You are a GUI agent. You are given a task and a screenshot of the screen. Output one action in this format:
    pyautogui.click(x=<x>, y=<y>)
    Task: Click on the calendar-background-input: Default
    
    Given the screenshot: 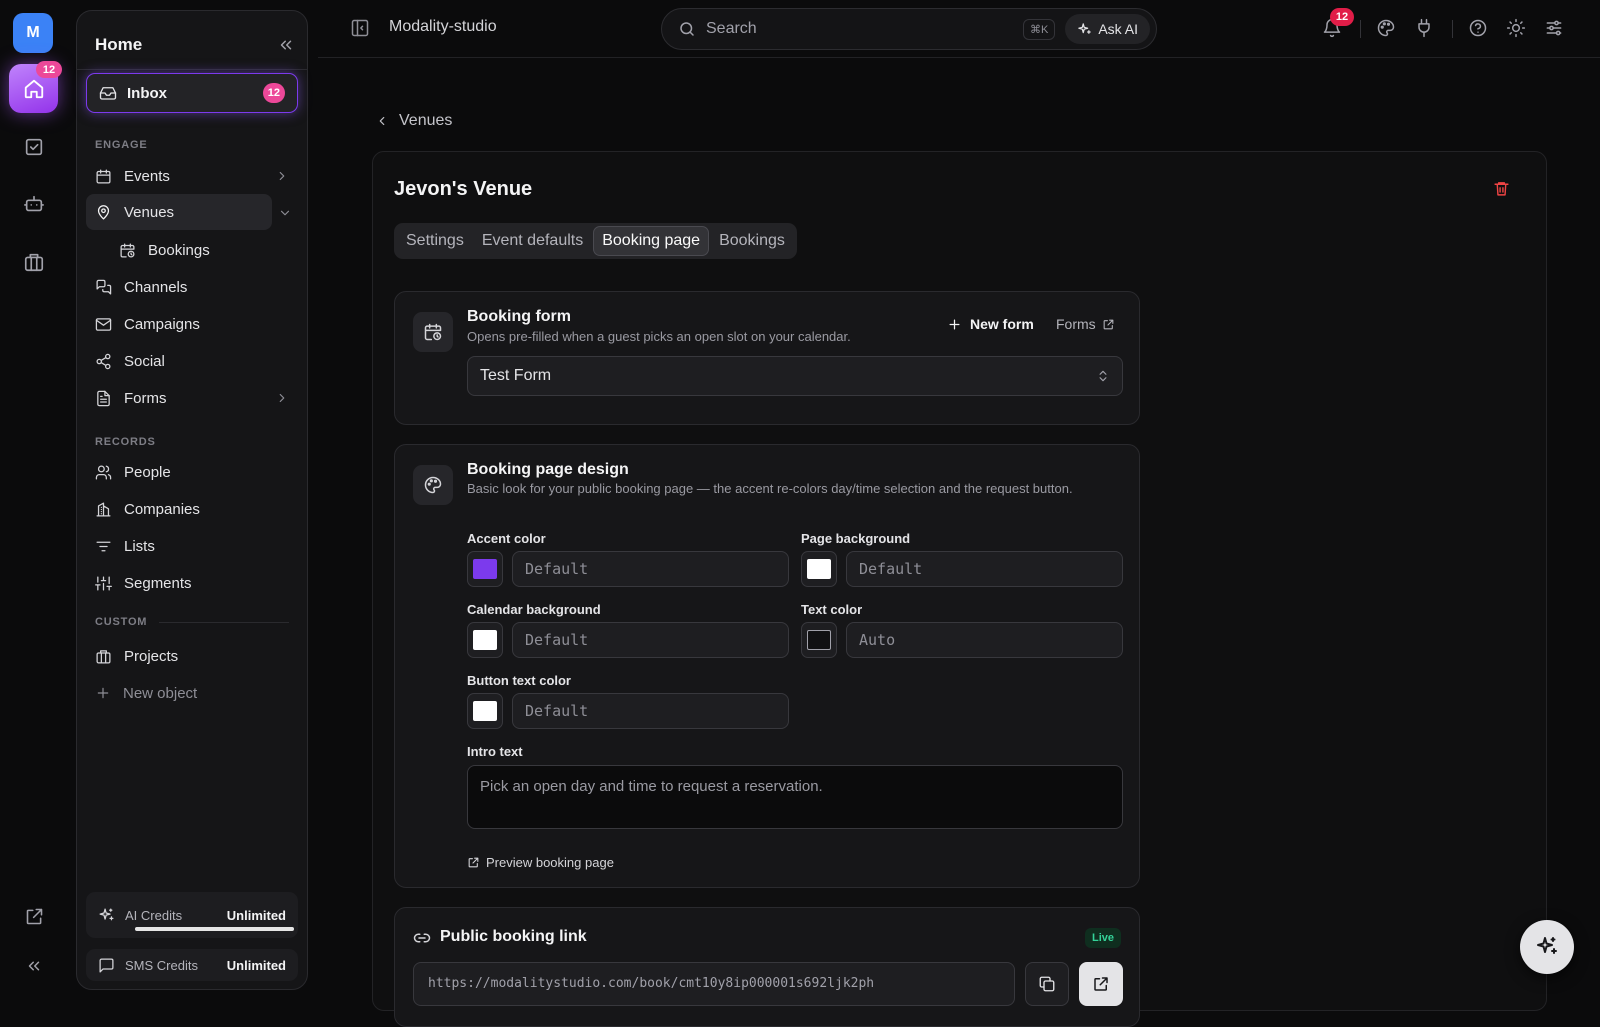 What is the action you would take?
    pyautogui.click(x=650, y=640)
    